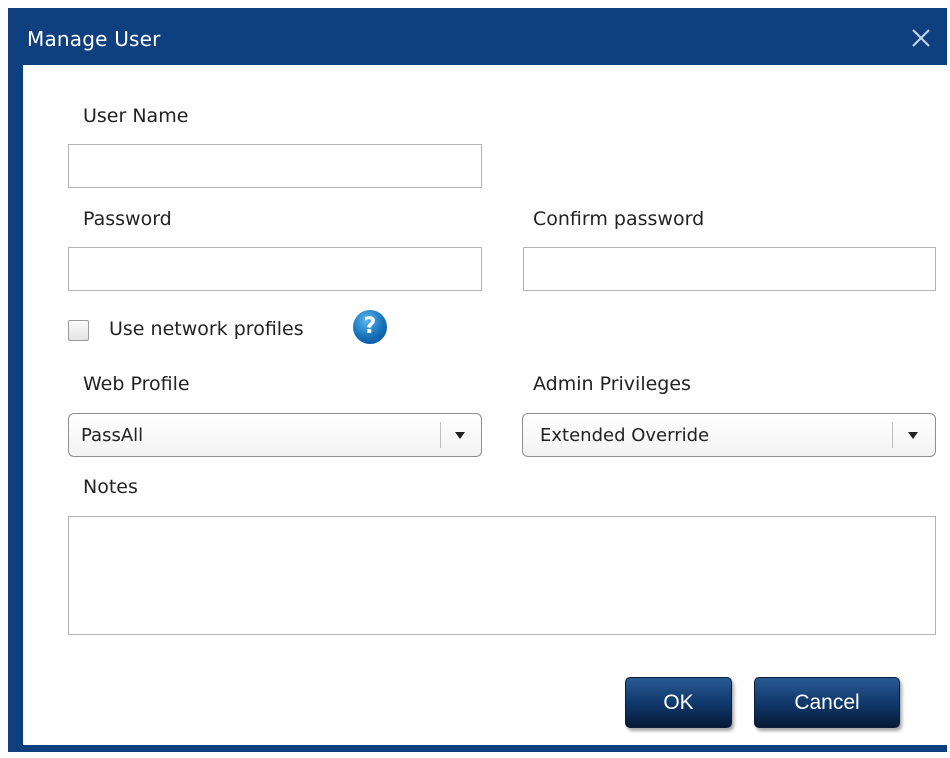 The height and width of the screenshot is (758, 950). Describe the element at coordinates (619, 219) in the screenshot. I see `confirm-password-label: Confirm password` at that location.